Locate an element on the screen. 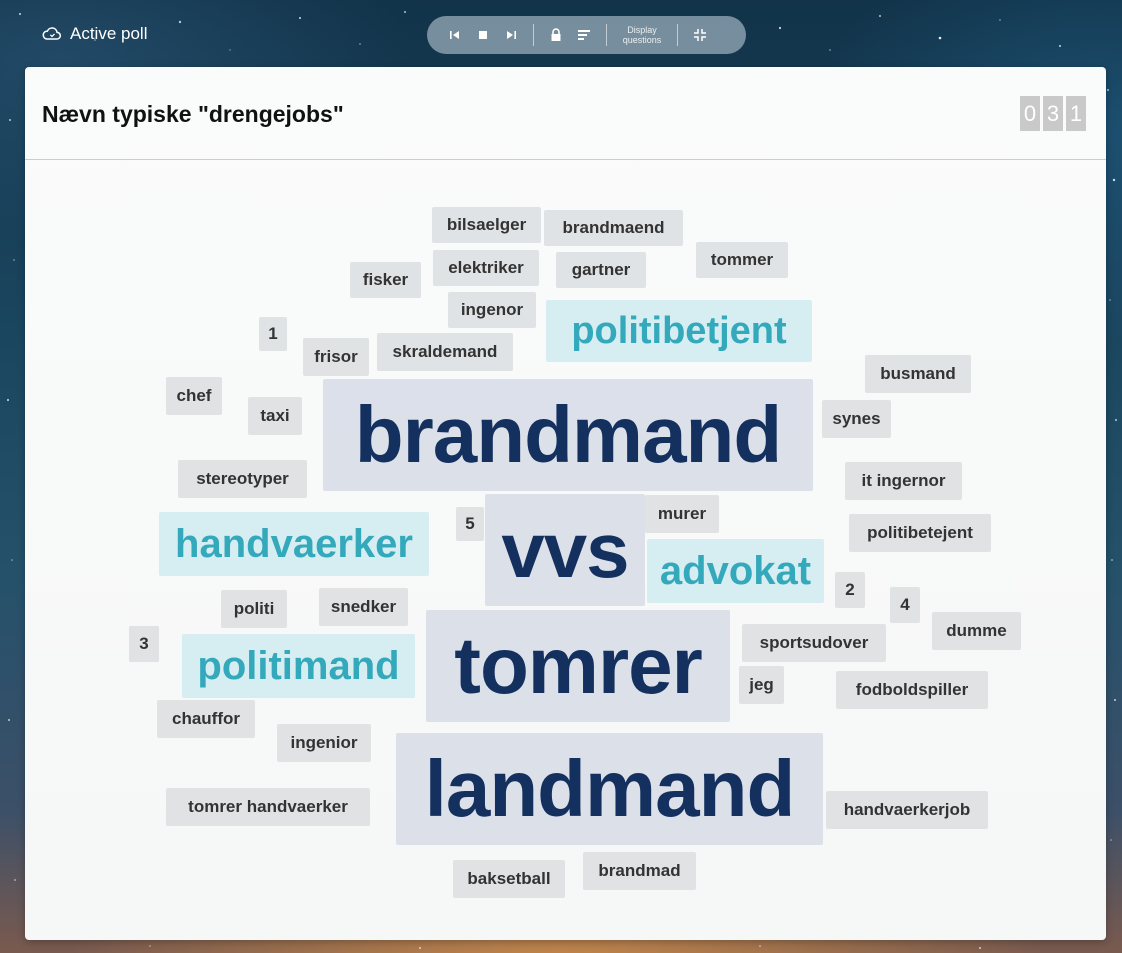 The image size is (1122, 953). word-cloud-entry: tommer is located at coordinates (742, 260).